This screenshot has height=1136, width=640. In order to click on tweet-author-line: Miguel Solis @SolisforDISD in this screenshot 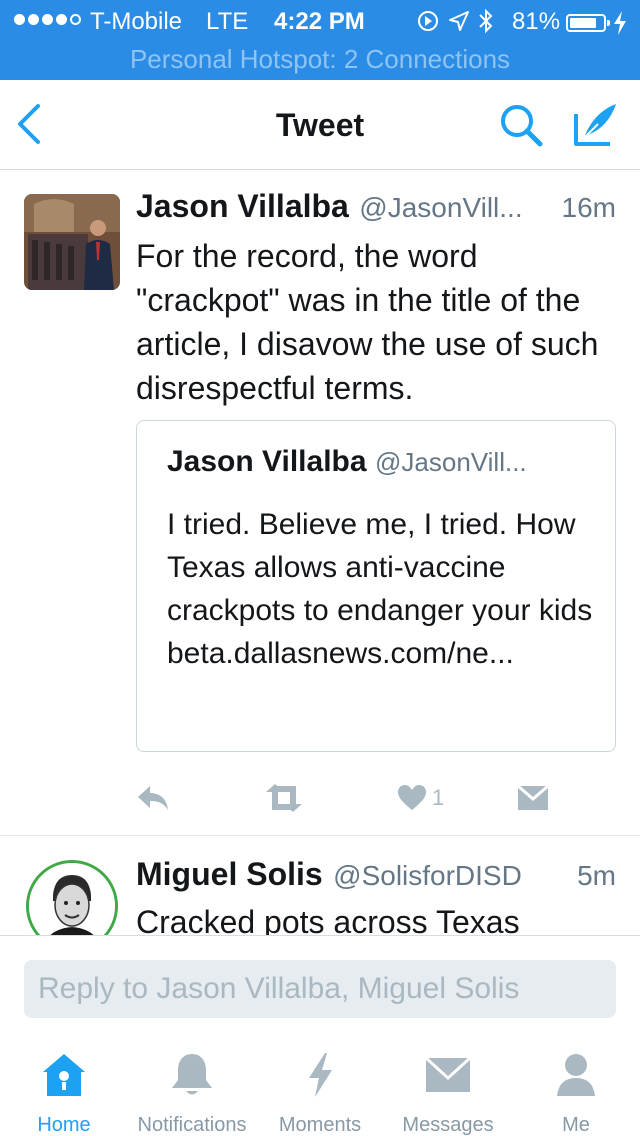, I will do `click(329, 874)`.